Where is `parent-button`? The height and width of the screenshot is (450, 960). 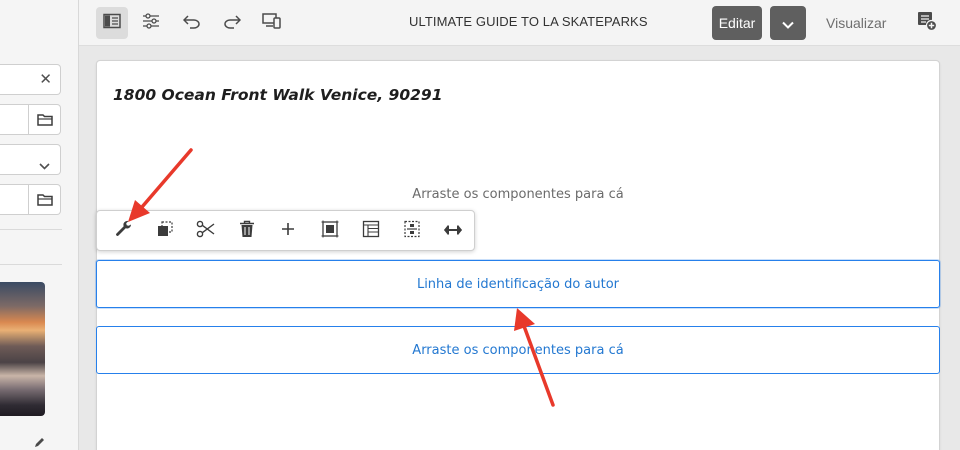 parent-button is located at coordinates (412, 231).